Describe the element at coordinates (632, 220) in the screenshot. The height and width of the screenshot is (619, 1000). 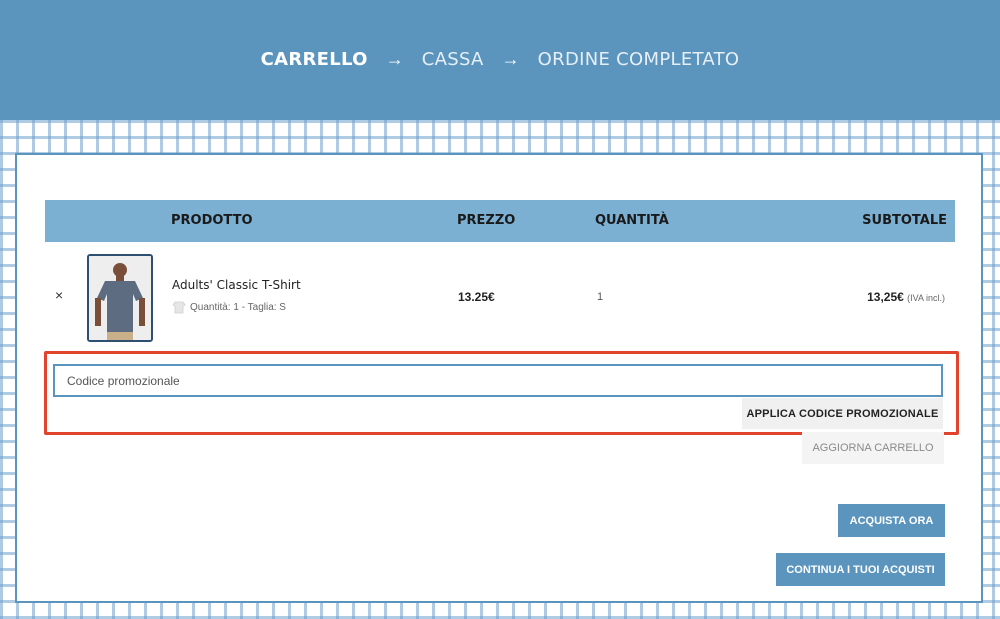
I see `header-quantity: QUANTITÀ` at that location.